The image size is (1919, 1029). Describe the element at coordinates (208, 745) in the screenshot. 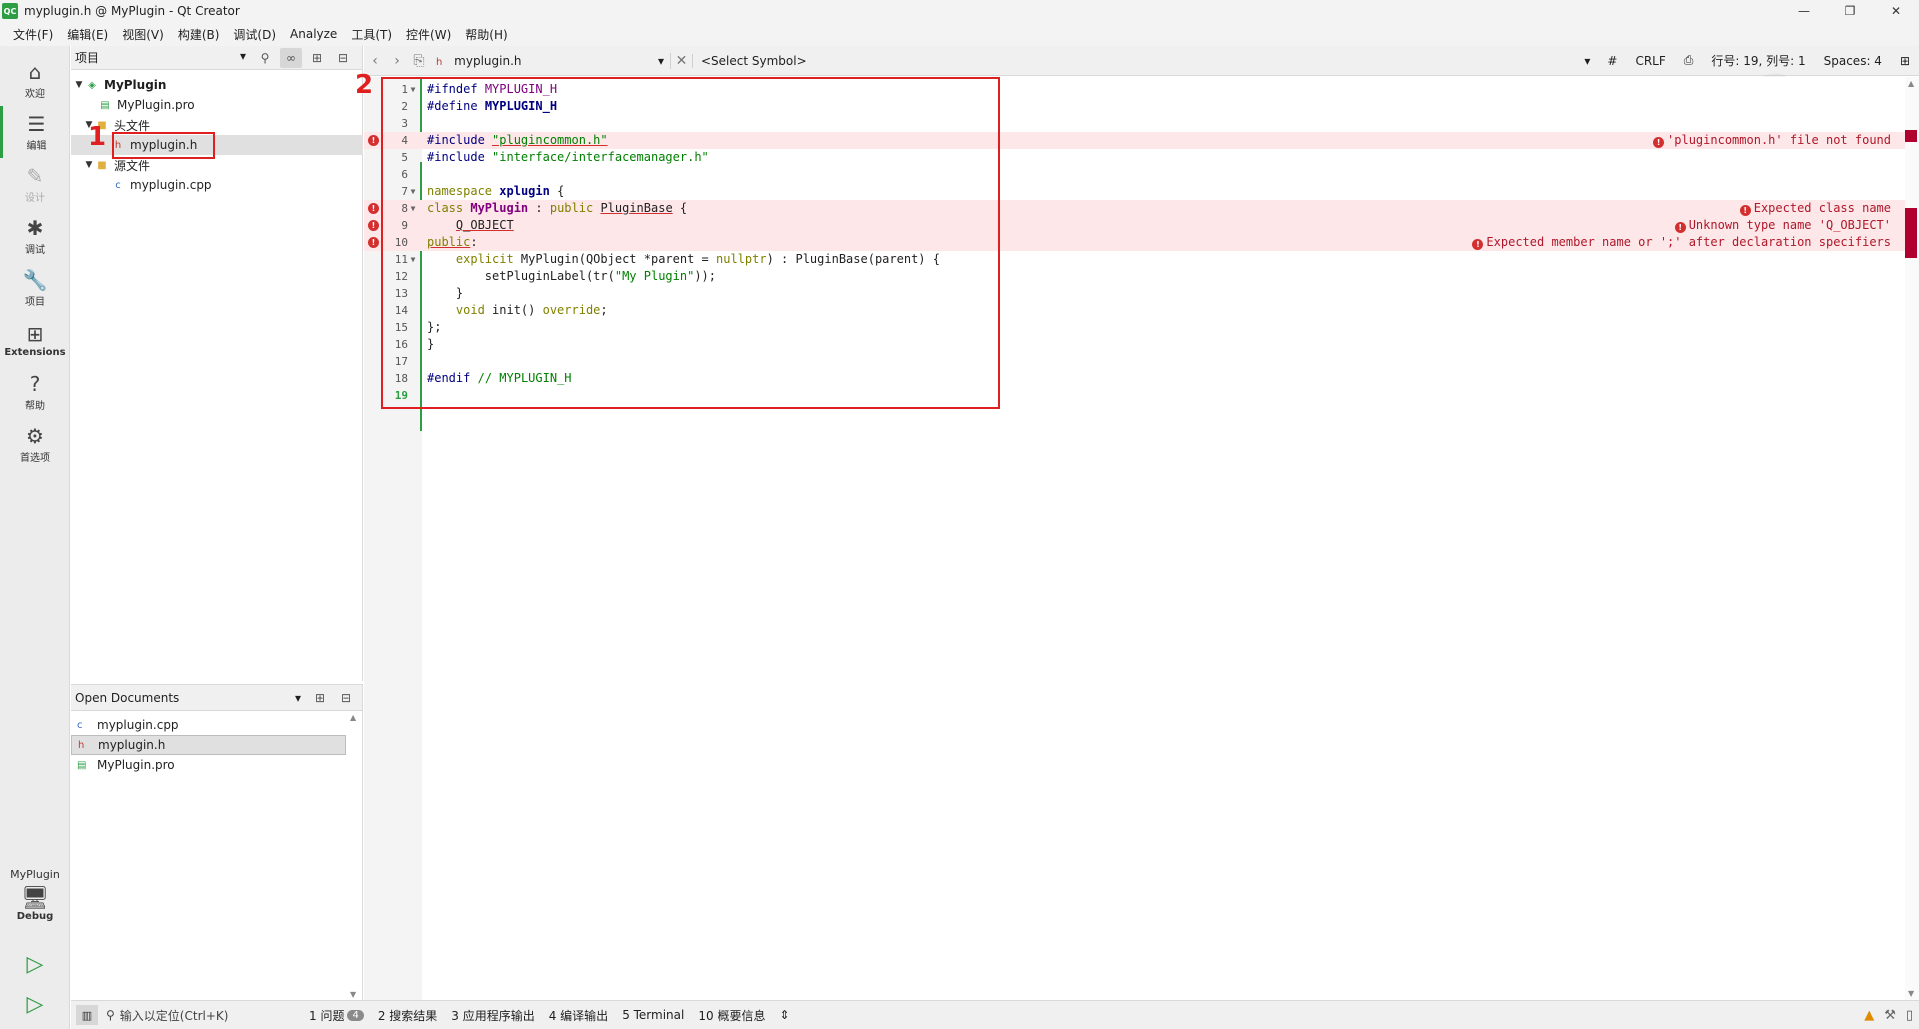

I see `open-document-item: h myplugin.h` at that location.